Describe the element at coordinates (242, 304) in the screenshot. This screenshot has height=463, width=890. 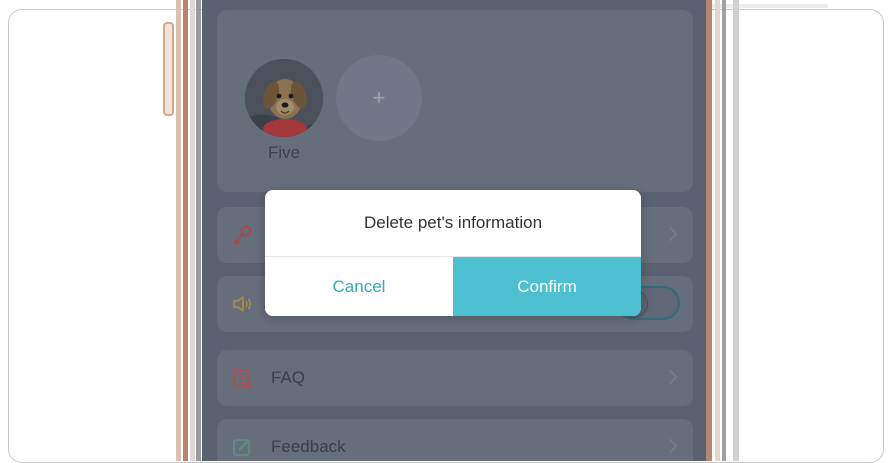
I see `speaker-icon` at that location.